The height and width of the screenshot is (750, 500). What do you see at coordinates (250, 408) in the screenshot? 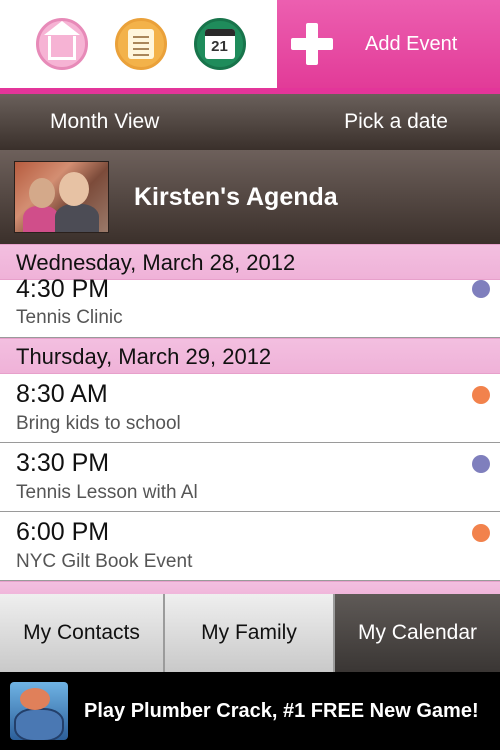
I see `list-item: 8:30 AM Bring kids to school` at bounding box center [250, 408].